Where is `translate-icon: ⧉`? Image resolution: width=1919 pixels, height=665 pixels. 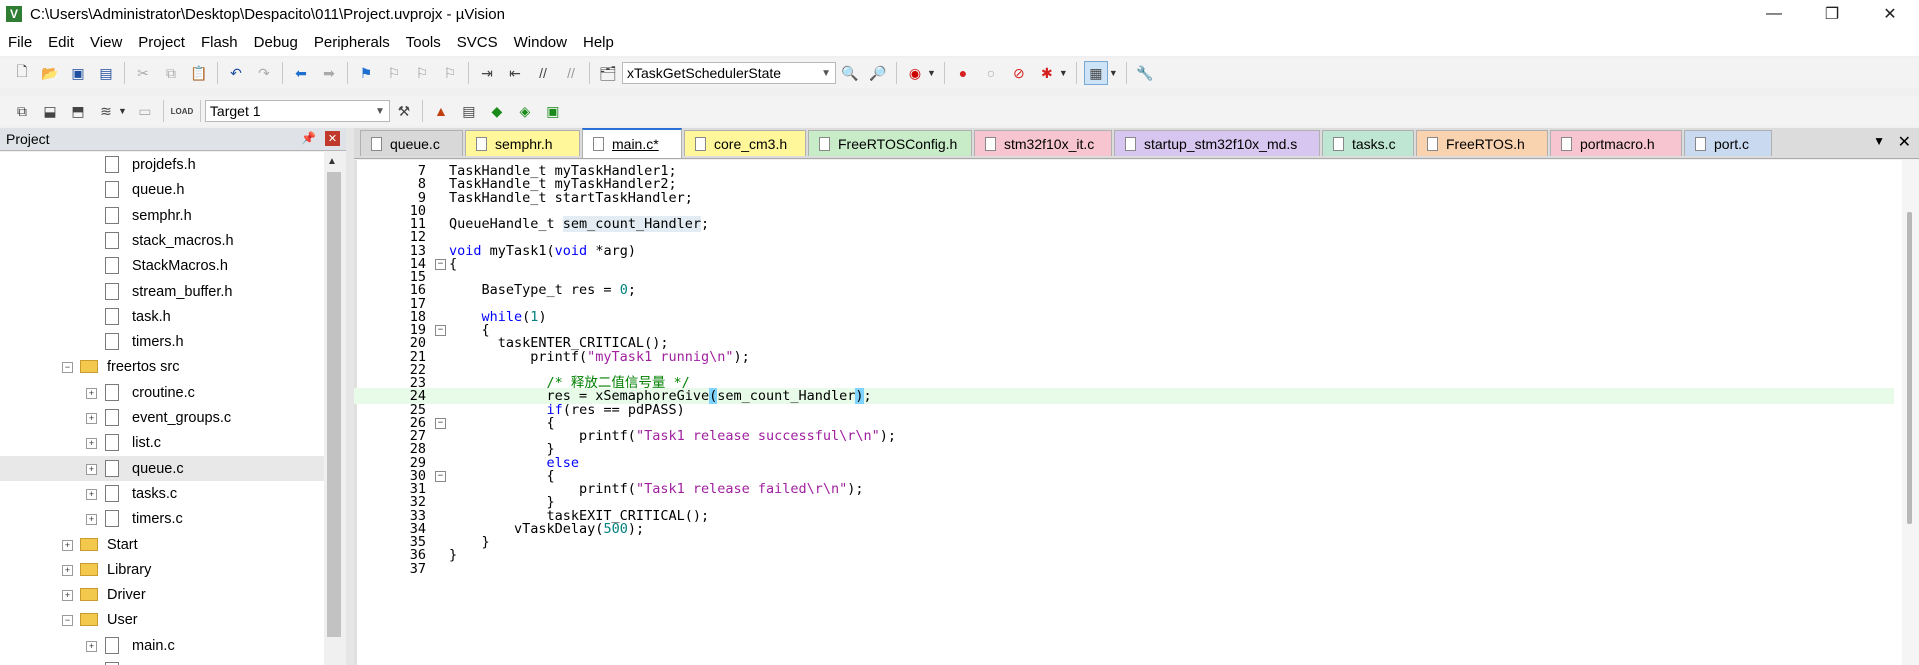 translate-icon: ⧉ is located at coordinates (22, 111).